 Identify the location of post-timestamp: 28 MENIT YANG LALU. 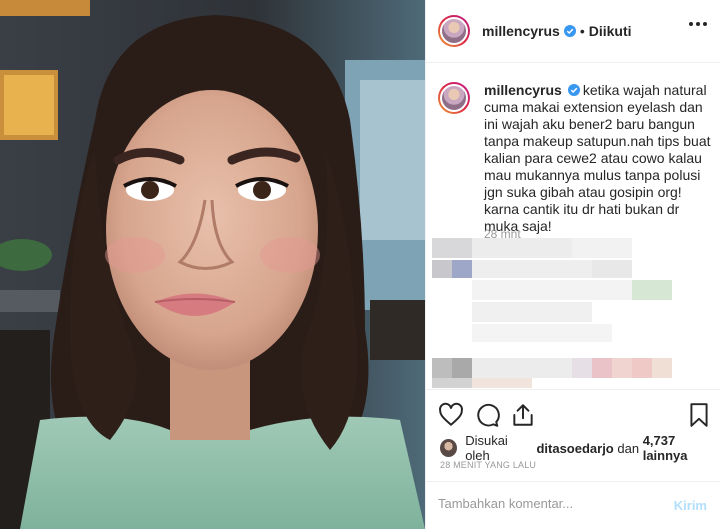
(488, 465).